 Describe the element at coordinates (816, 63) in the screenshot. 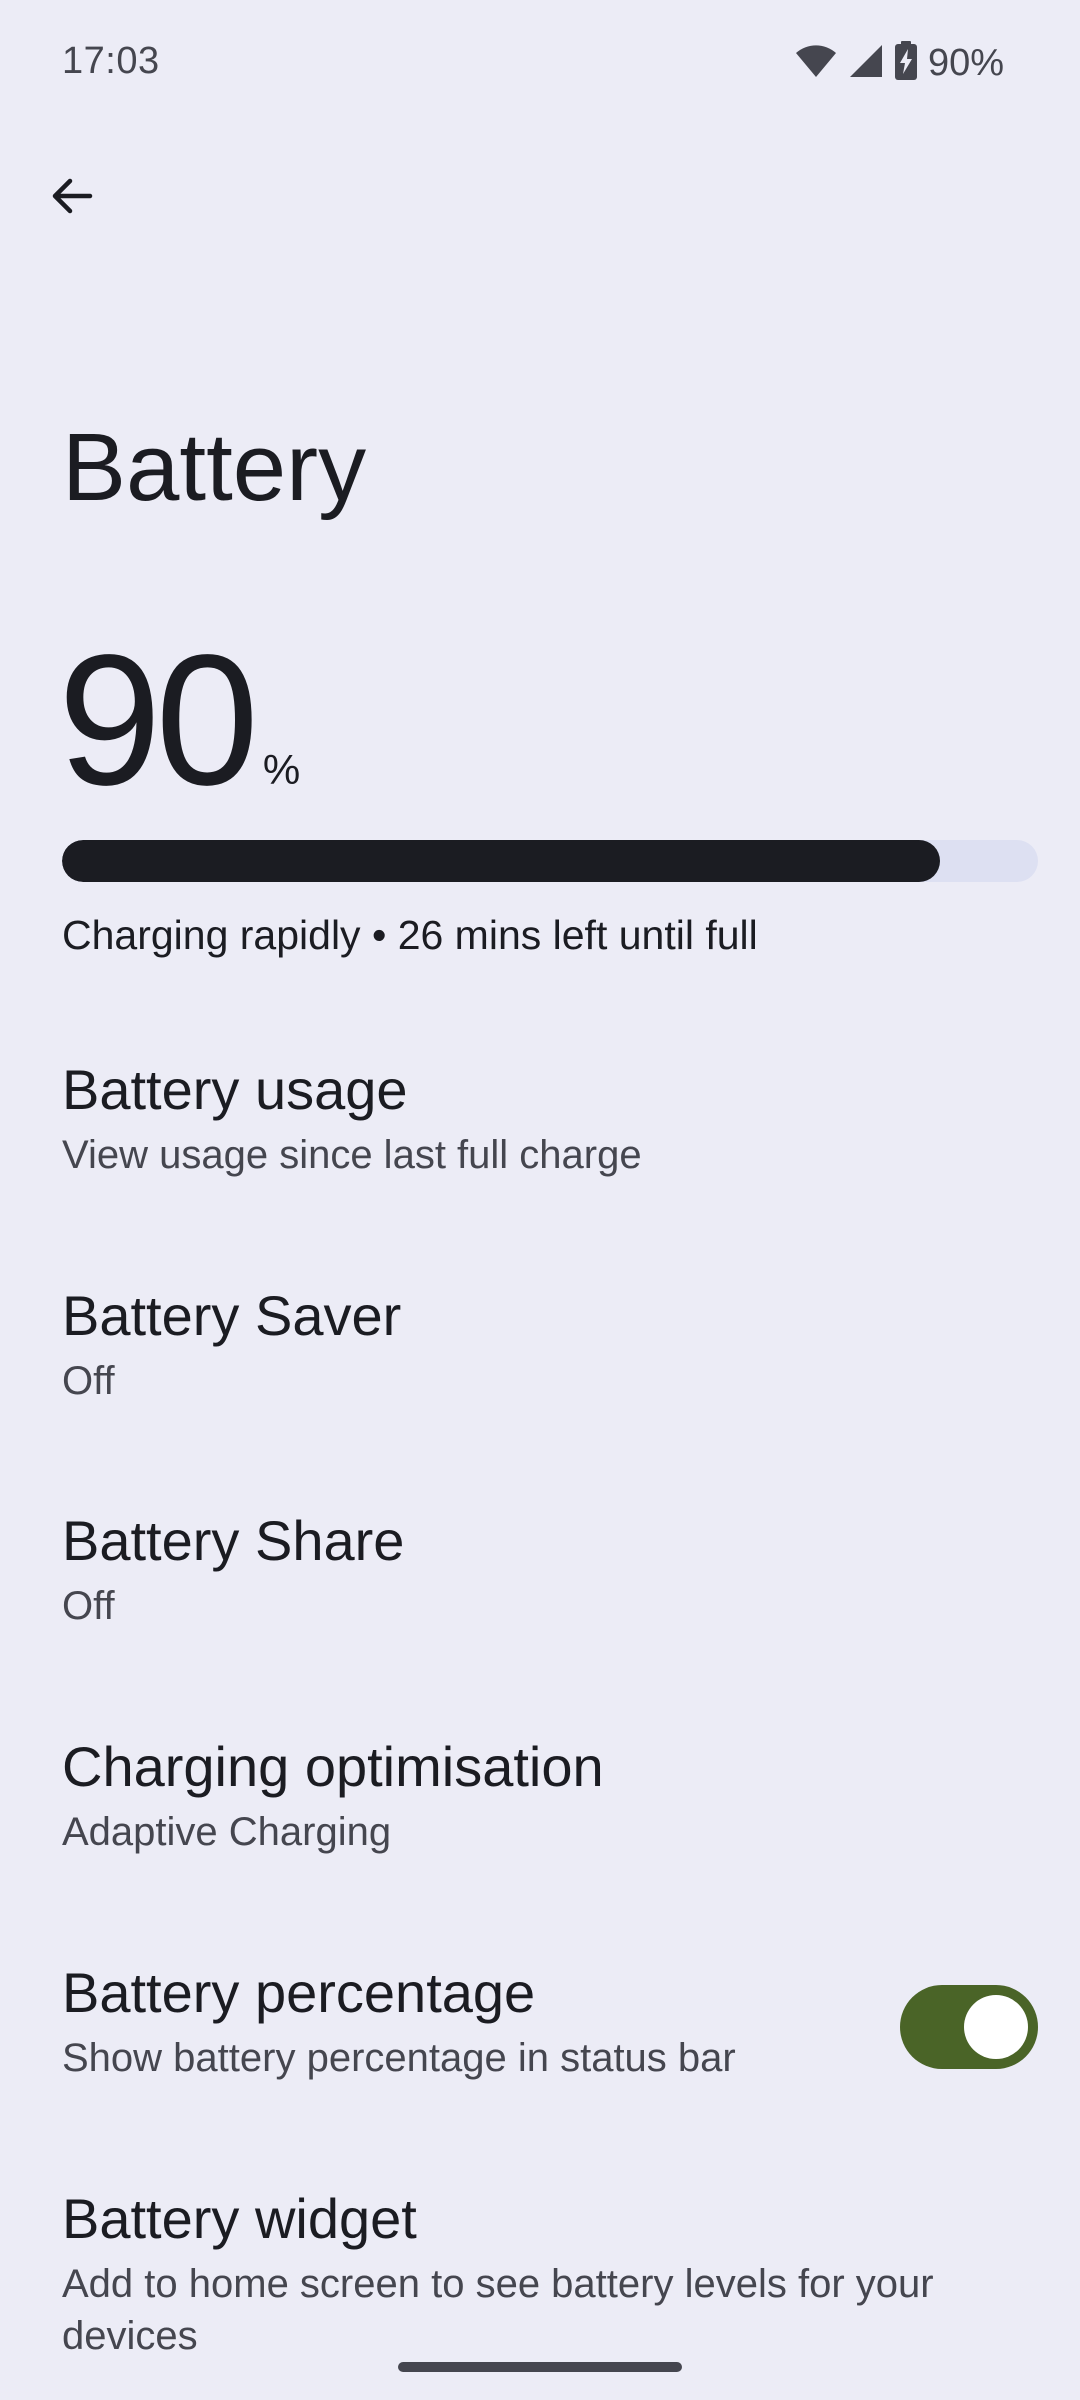

I see `wifi-icon` at that location.